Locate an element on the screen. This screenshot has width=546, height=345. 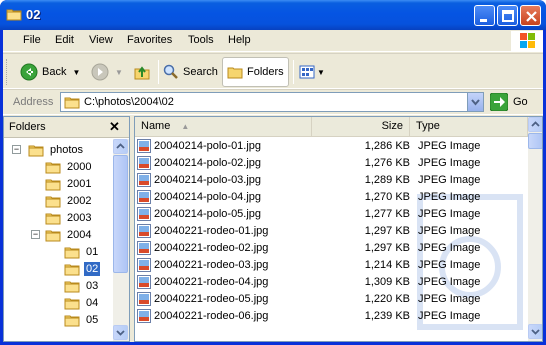
tree-item-label: 2003 is located at coordinates (79, 217).